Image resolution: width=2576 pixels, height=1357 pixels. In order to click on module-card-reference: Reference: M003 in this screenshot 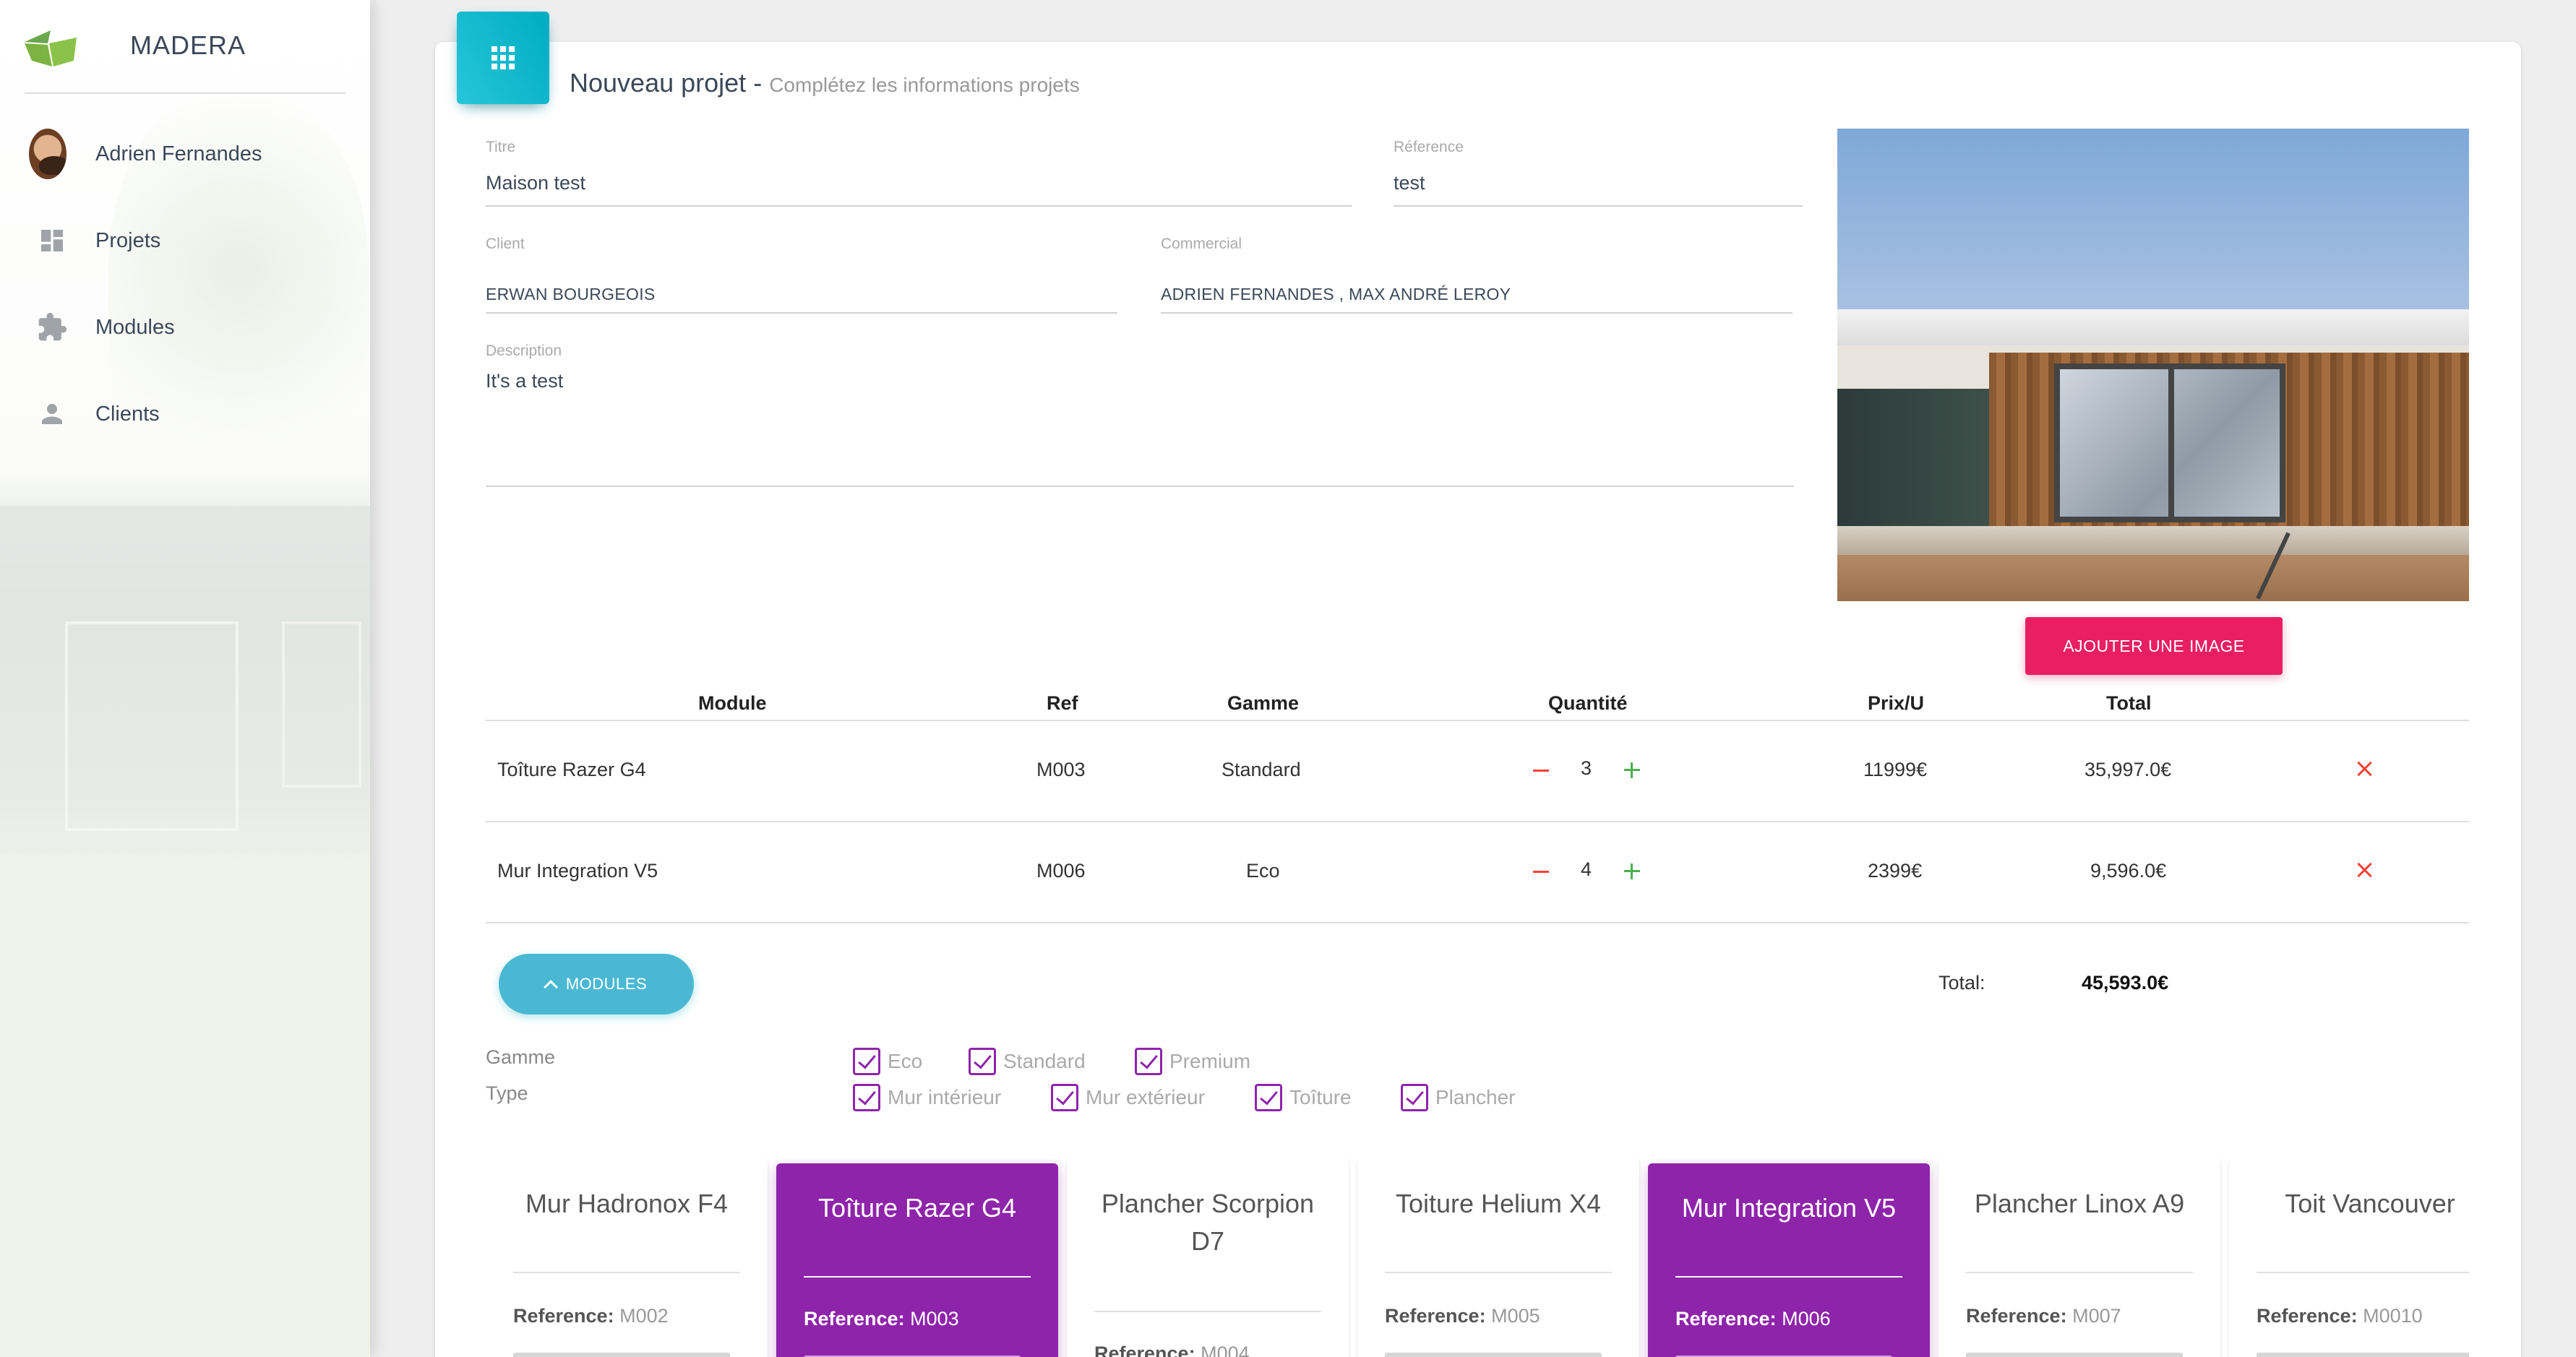, I will do `click(882, 1319)`.